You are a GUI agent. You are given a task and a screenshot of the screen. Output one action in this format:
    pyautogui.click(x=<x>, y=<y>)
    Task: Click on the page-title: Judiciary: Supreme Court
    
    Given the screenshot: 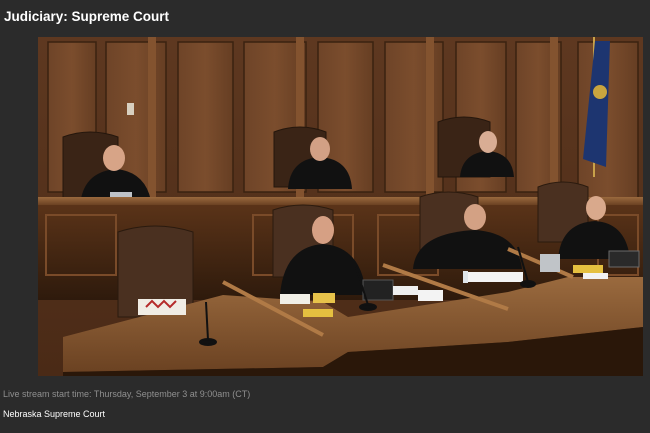 What is the action you would take?
    pyautogui.click(x=87, y=16)
    